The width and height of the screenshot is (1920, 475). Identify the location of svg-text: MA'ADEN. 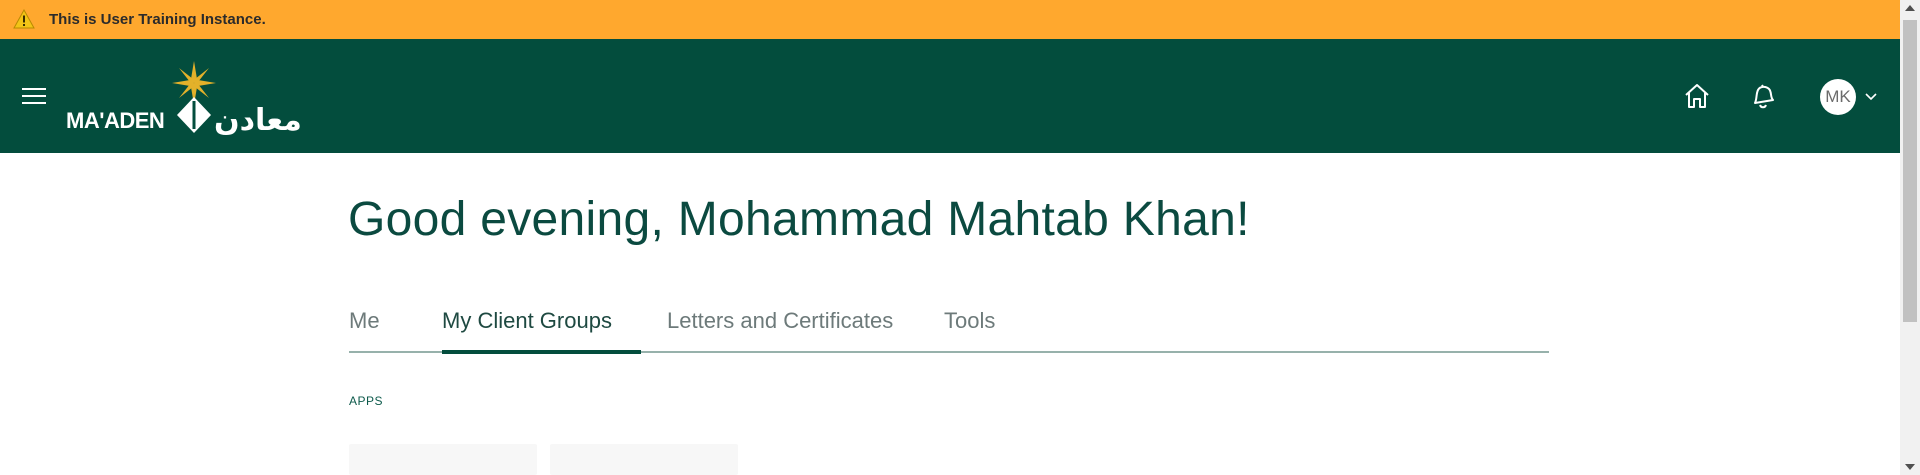
(115, 120).